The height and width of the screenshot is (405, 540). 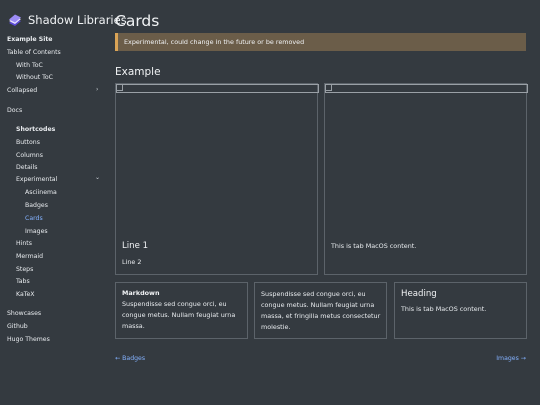 I want to click on sidebar-item-example-site: Example Site, so click(x=29, y=39).